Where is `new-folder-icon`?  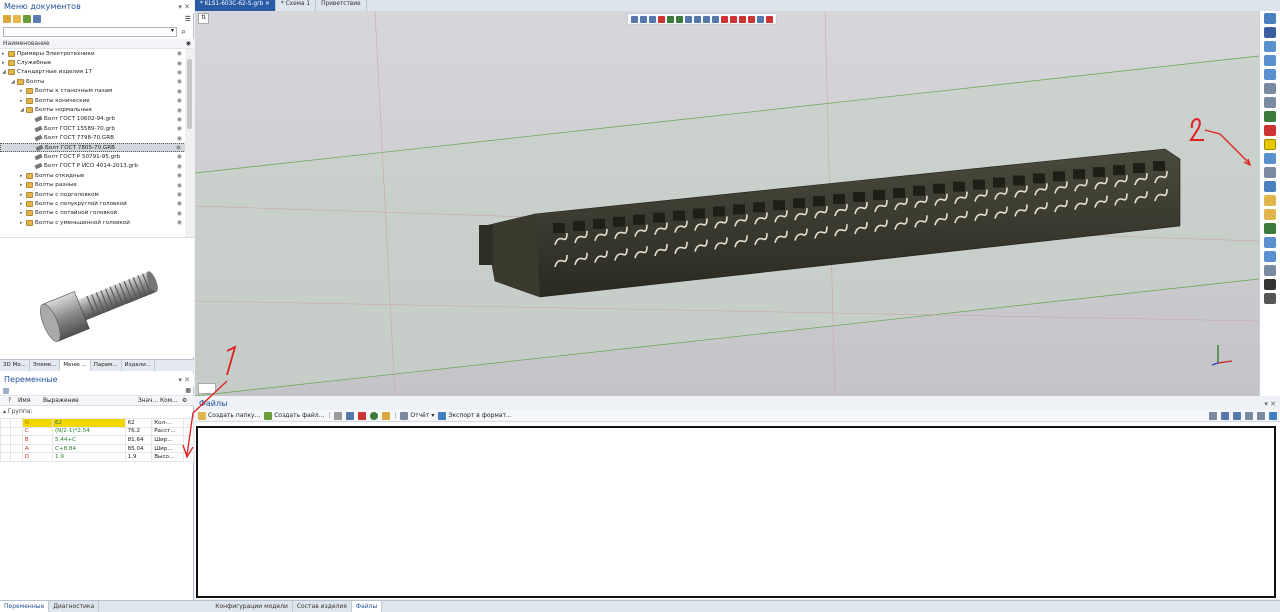
new-folder-icon is located at coordinates (17, 19).